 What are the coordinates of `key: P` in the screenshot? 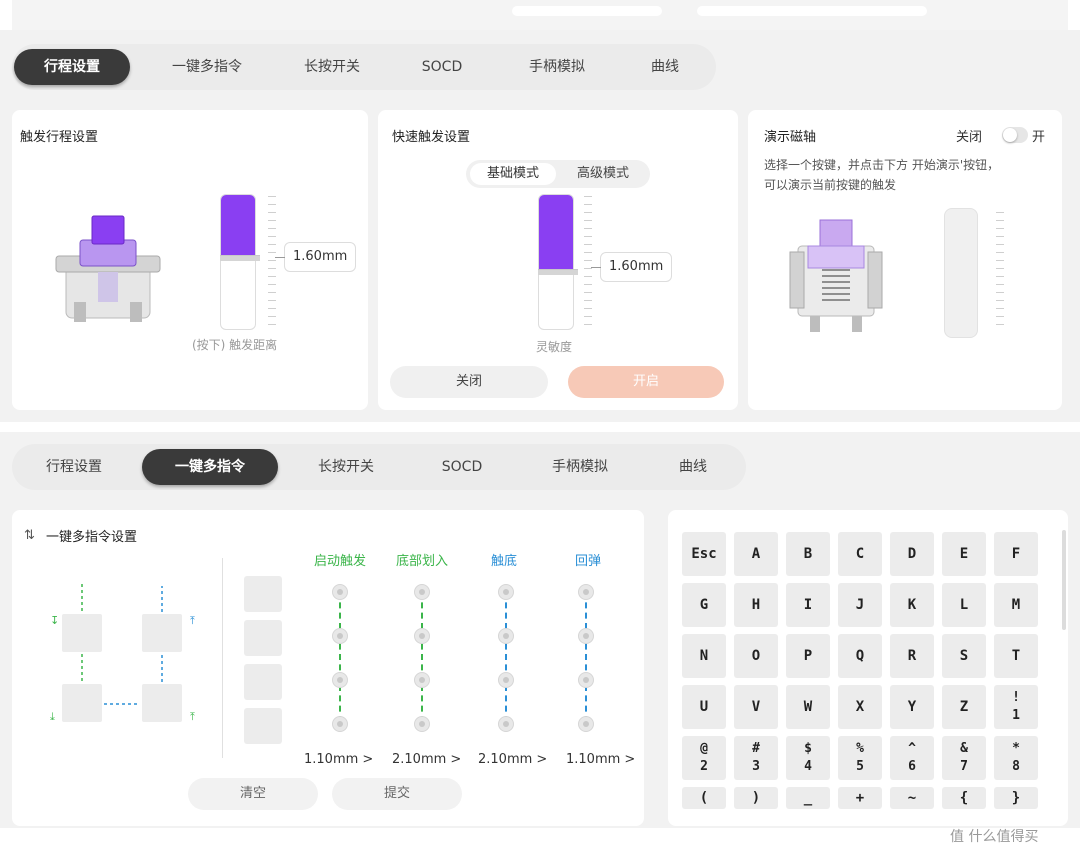 It's located at (808, 656).